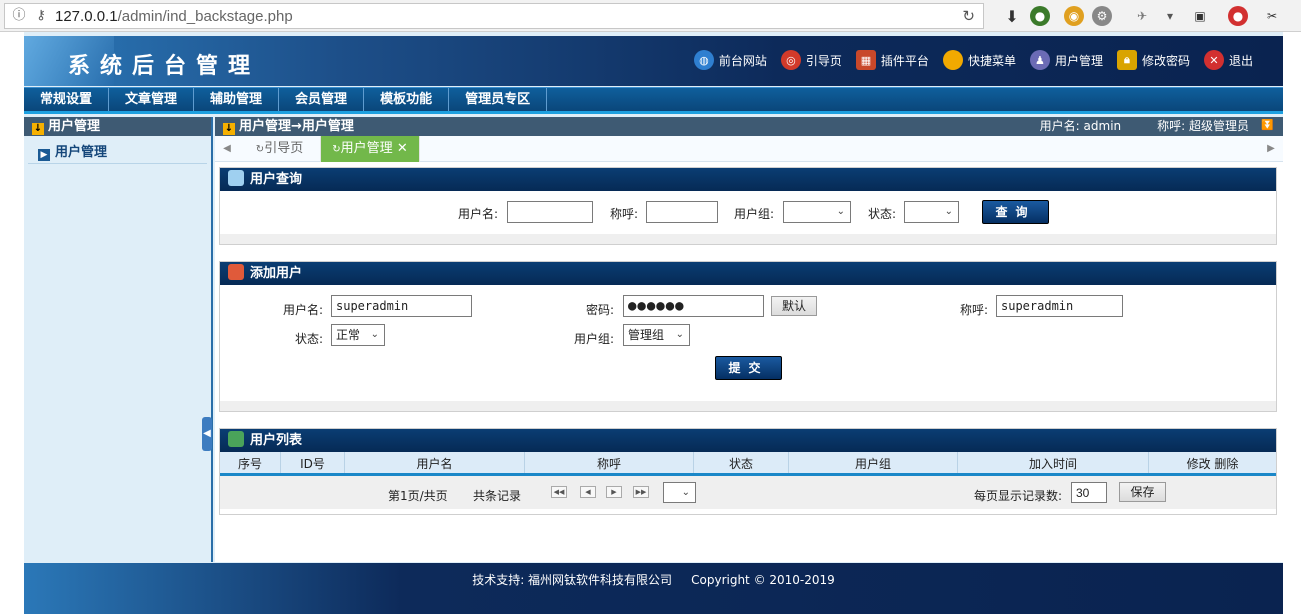  Describe the element at coordinates (174, 16) in the screenshot. I see `url-text: 127.0.0.1/admin/ind_backstage.php` at that location.